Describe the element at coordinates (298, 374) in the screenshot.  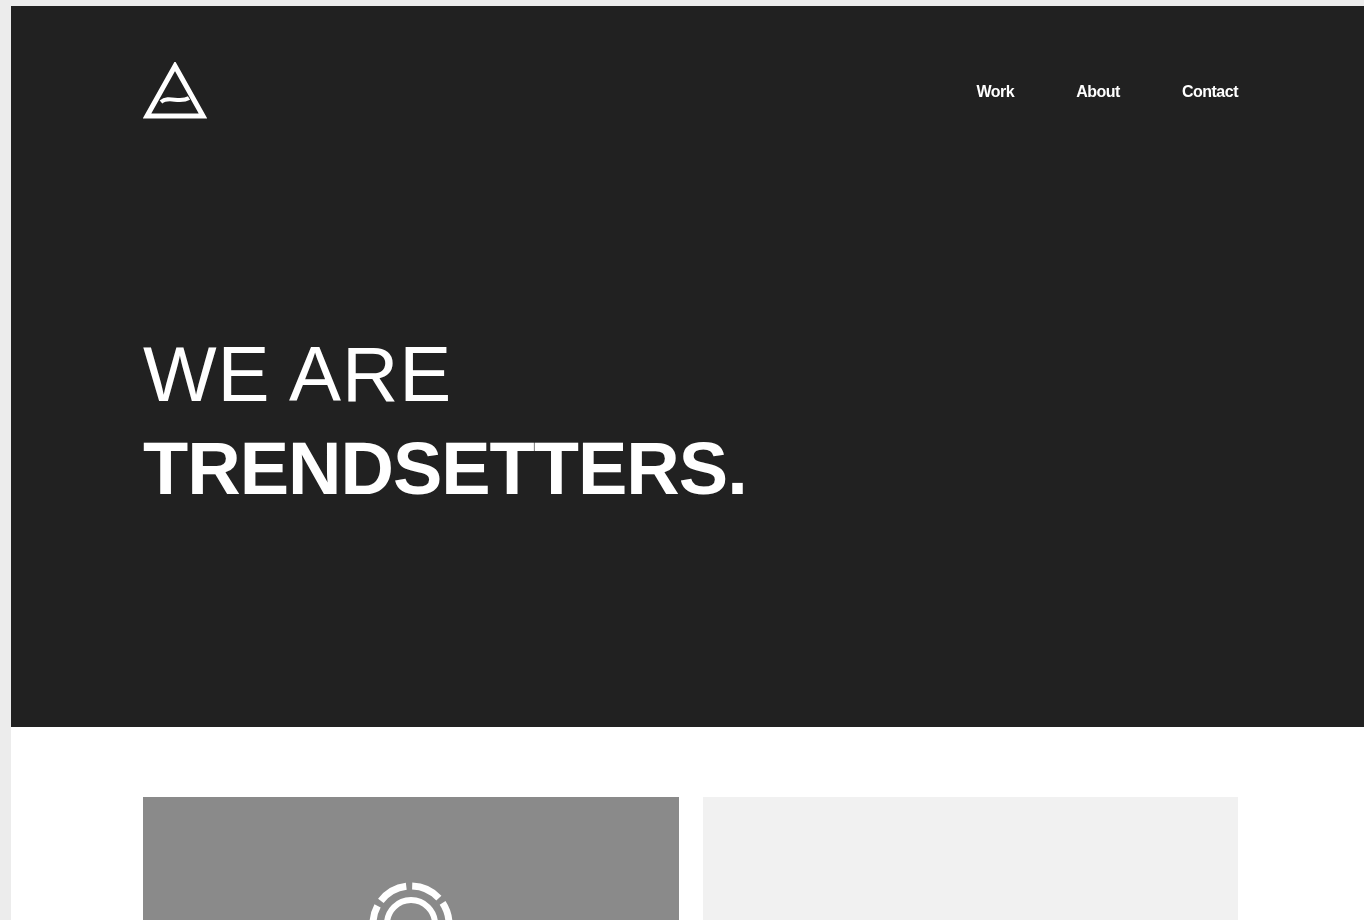
I see `hero-heading-light: WE ARE` at that location.